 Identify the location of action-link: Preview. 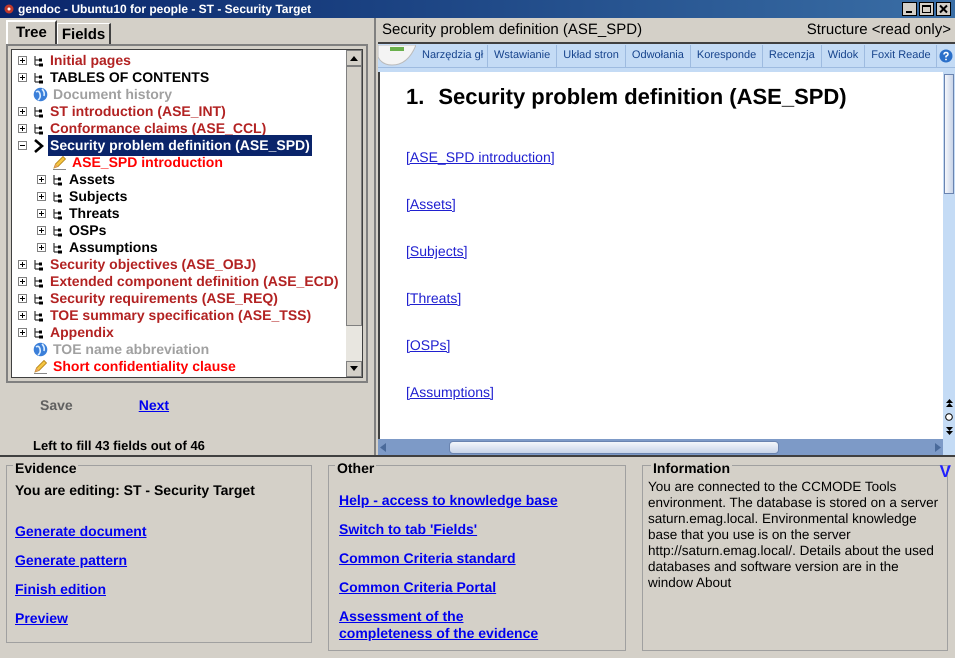
(41, 618).